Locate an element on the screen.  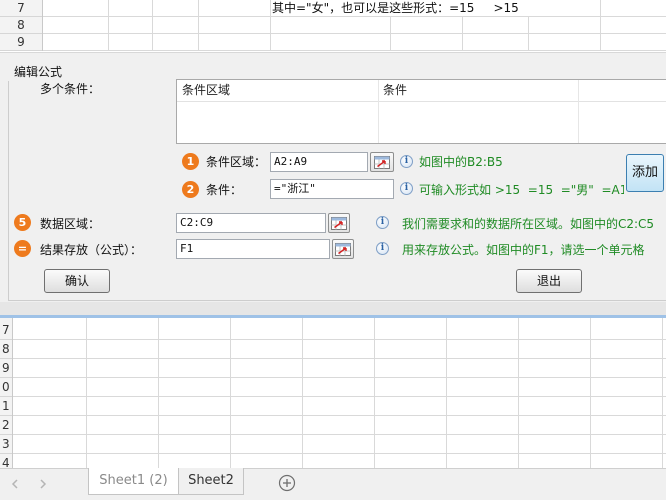
pane-splitter is located at coordinates (333, 308).